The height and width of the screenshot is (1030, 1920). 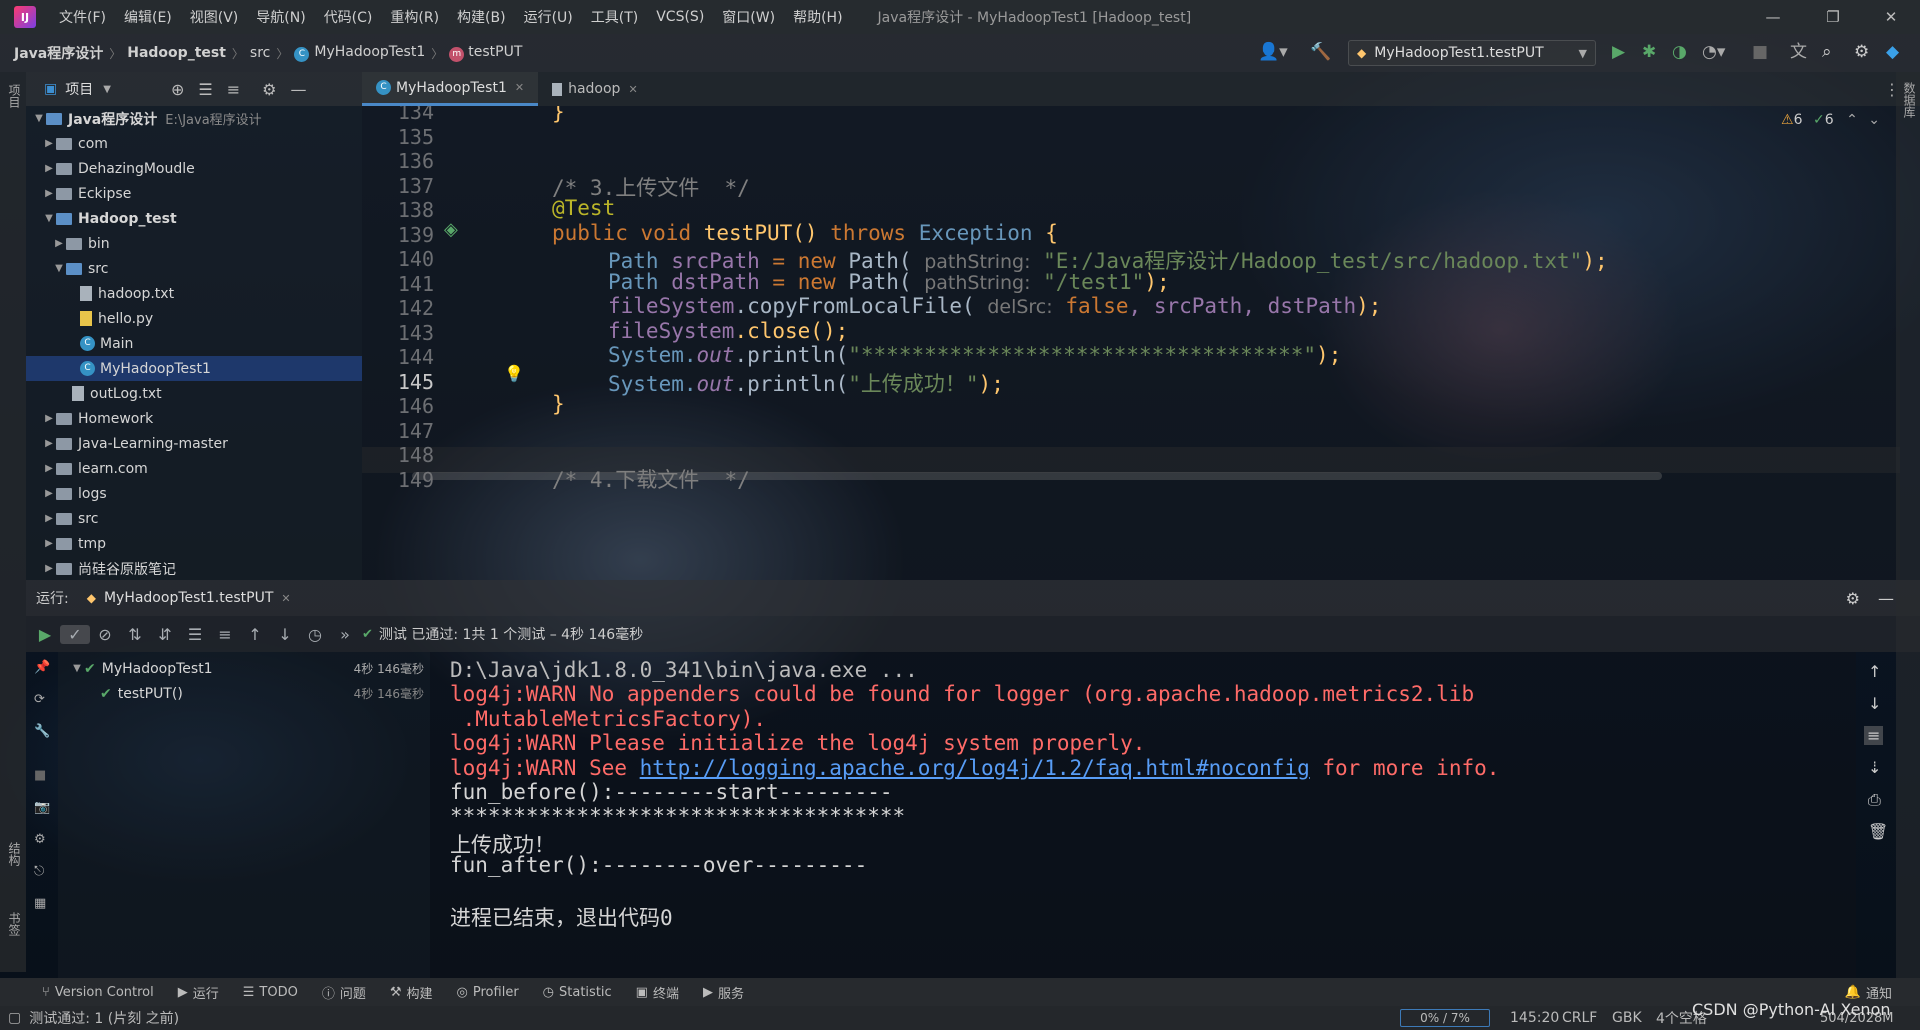 What do you see at coordinates (481, 17) in the screenshot?
I see `menu-build: 构建(B)` at bounding box center [481, 17].